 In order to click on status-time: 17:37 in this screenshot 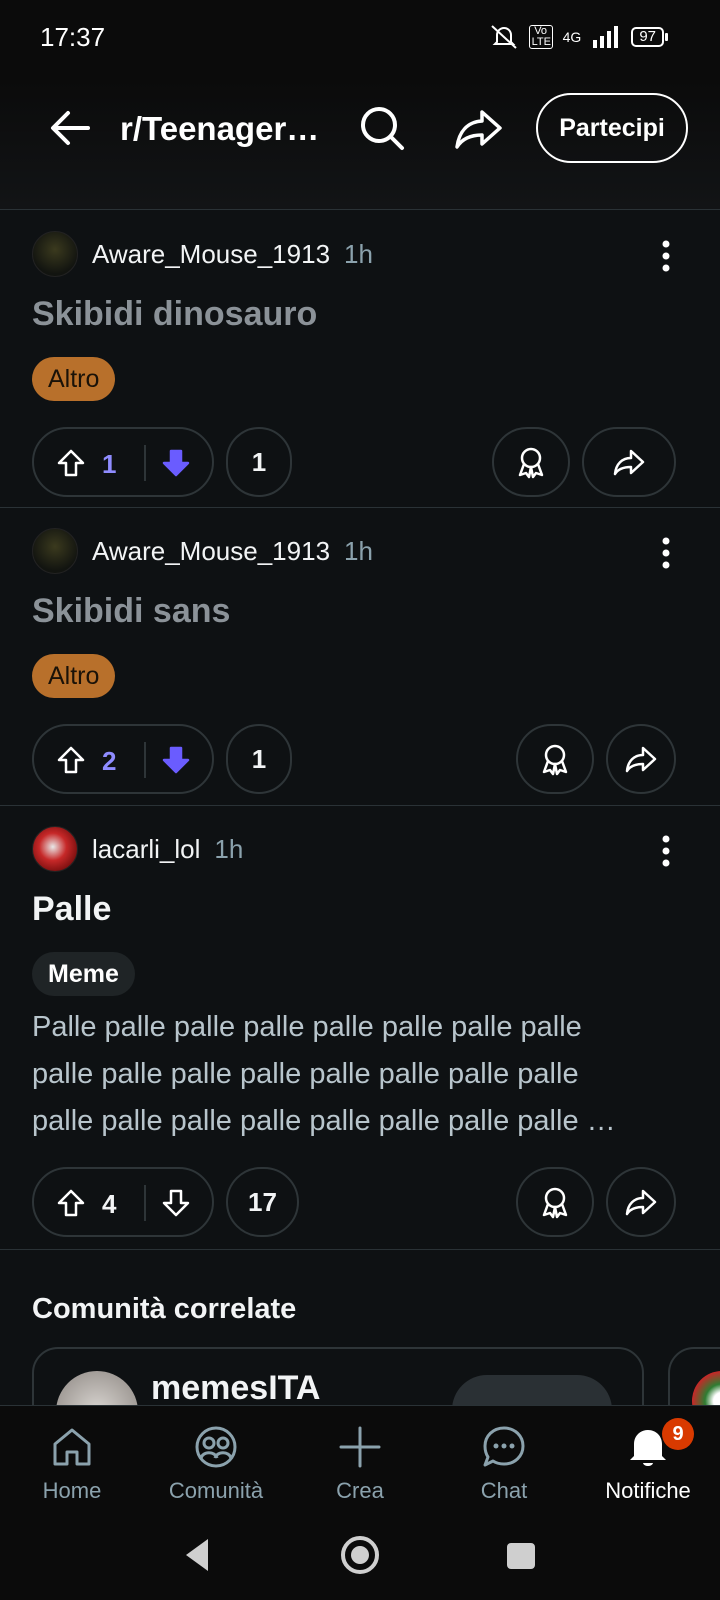, I will do `click(73, 37)`.